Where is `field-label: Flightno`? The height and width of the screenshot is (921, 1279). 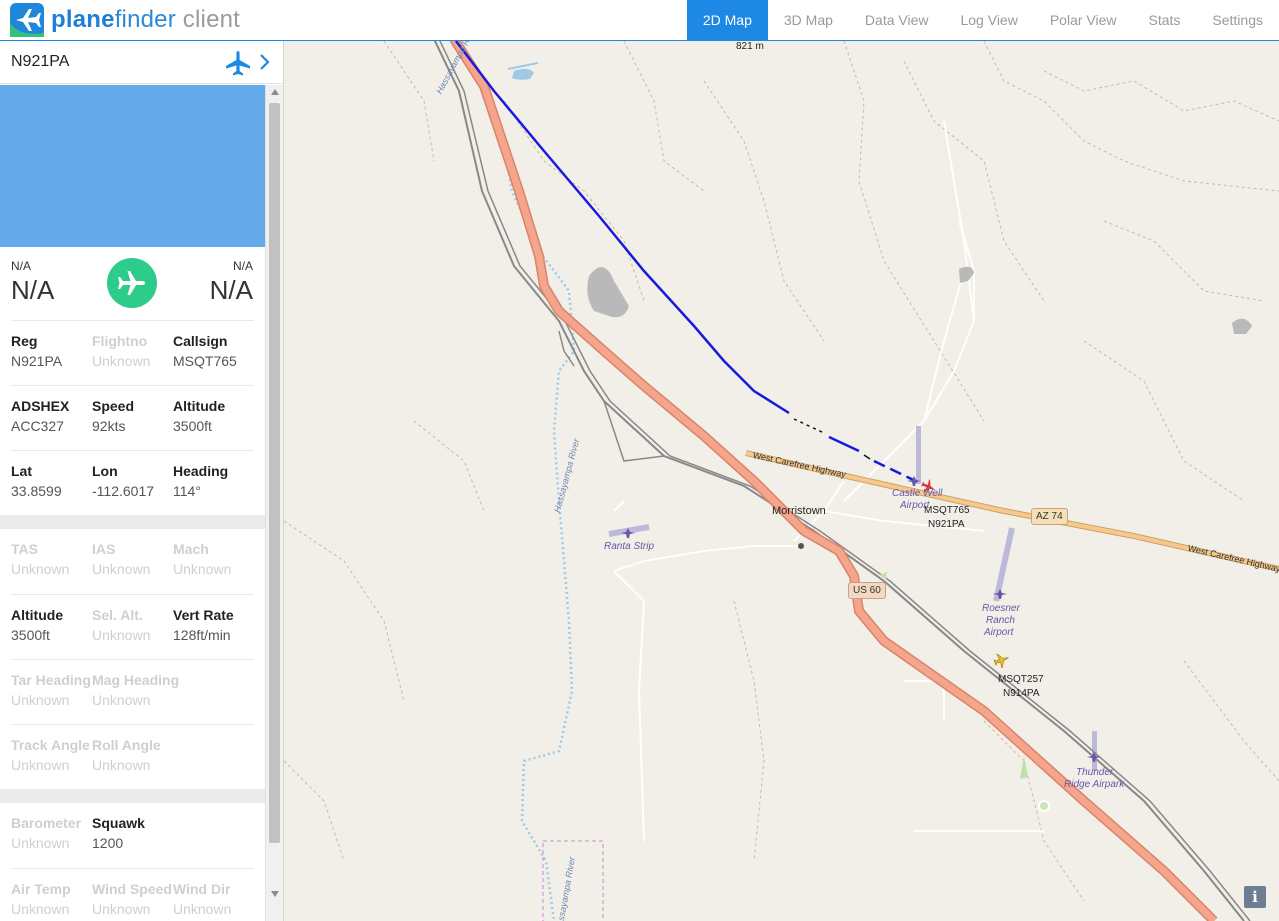
field-label: Flightno is located at coordinates (120, 341).